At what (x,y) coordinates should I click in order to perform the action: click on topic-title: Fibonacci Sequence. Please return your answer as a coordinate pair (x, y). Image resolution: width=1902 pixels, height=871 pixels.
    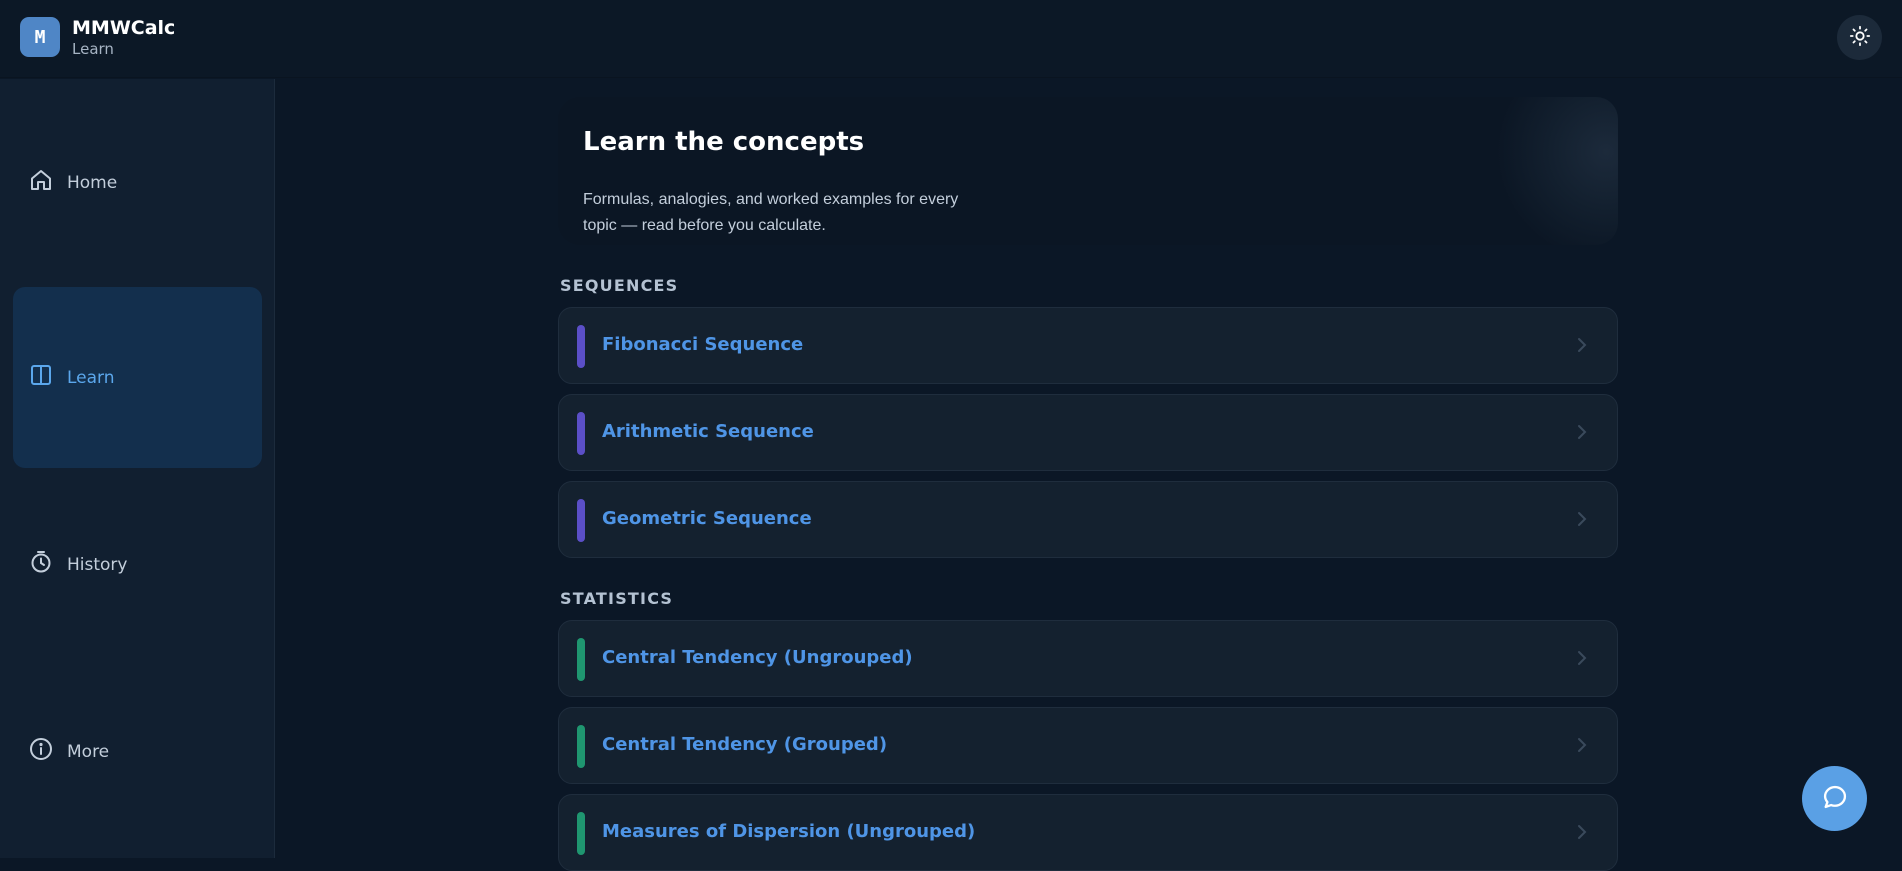
    Looking at the image, I should click on (703, 344).